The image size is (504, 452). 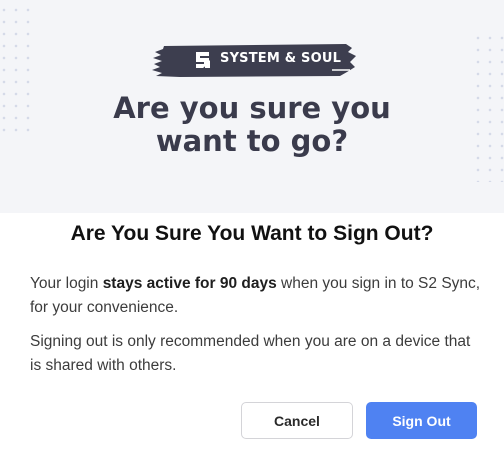 I want to click on brand-logo: SYSTEM & SOUL, so click(x=255, y=60).